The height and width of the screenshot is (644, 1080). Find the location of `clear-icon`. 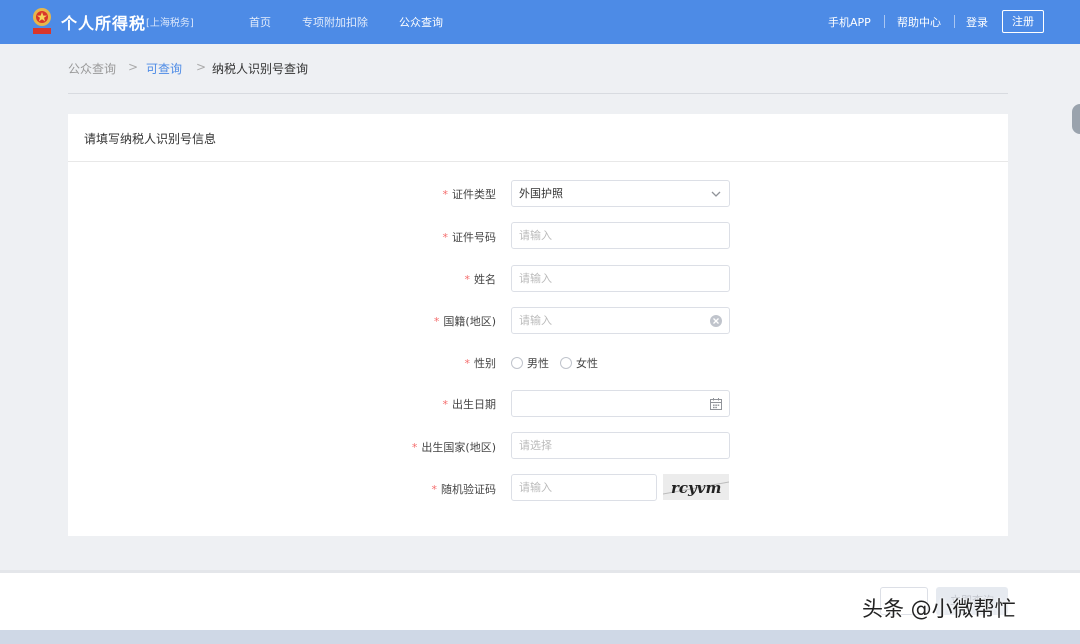

clear-icon is located at coordinates (716, 321).